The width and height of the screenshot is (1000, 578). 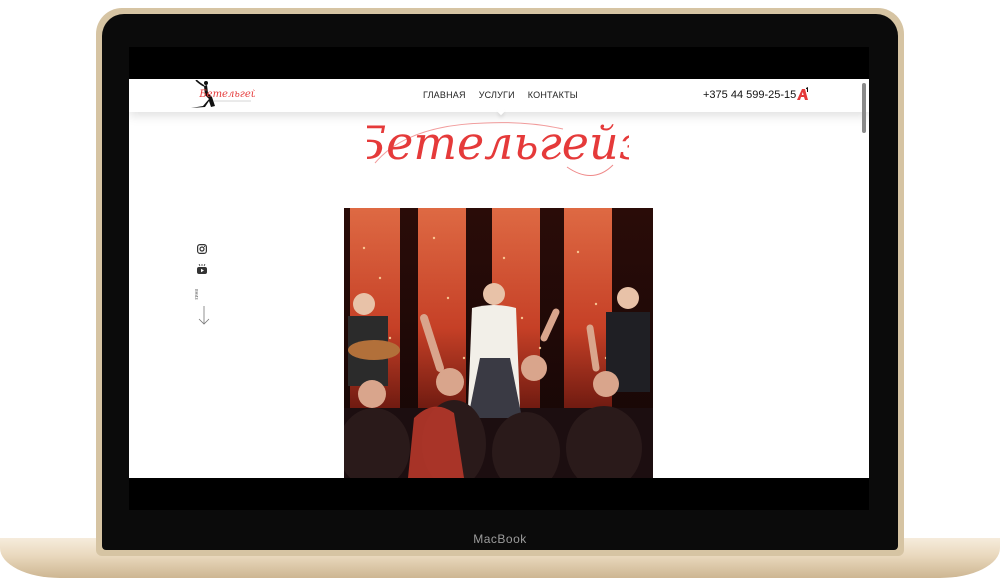 I want to click on youtube-icon, so click(x=202, y=269).